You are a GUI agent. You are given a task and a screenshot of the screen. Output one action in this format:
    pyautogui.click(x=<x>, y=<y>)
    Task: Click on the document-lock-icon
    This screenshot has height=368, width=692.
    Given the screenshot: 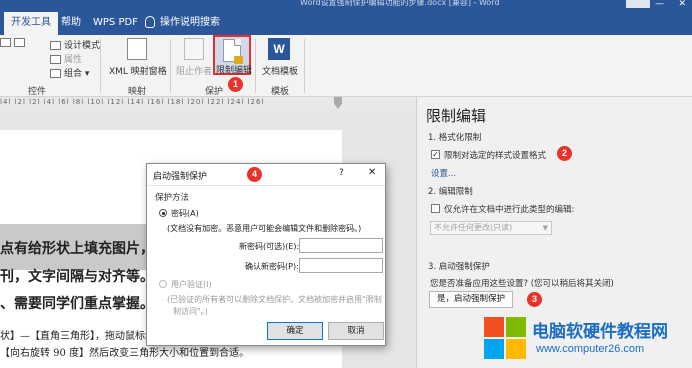 What is the action you would take?
    pyautogui.click(x=233, y=51)
    